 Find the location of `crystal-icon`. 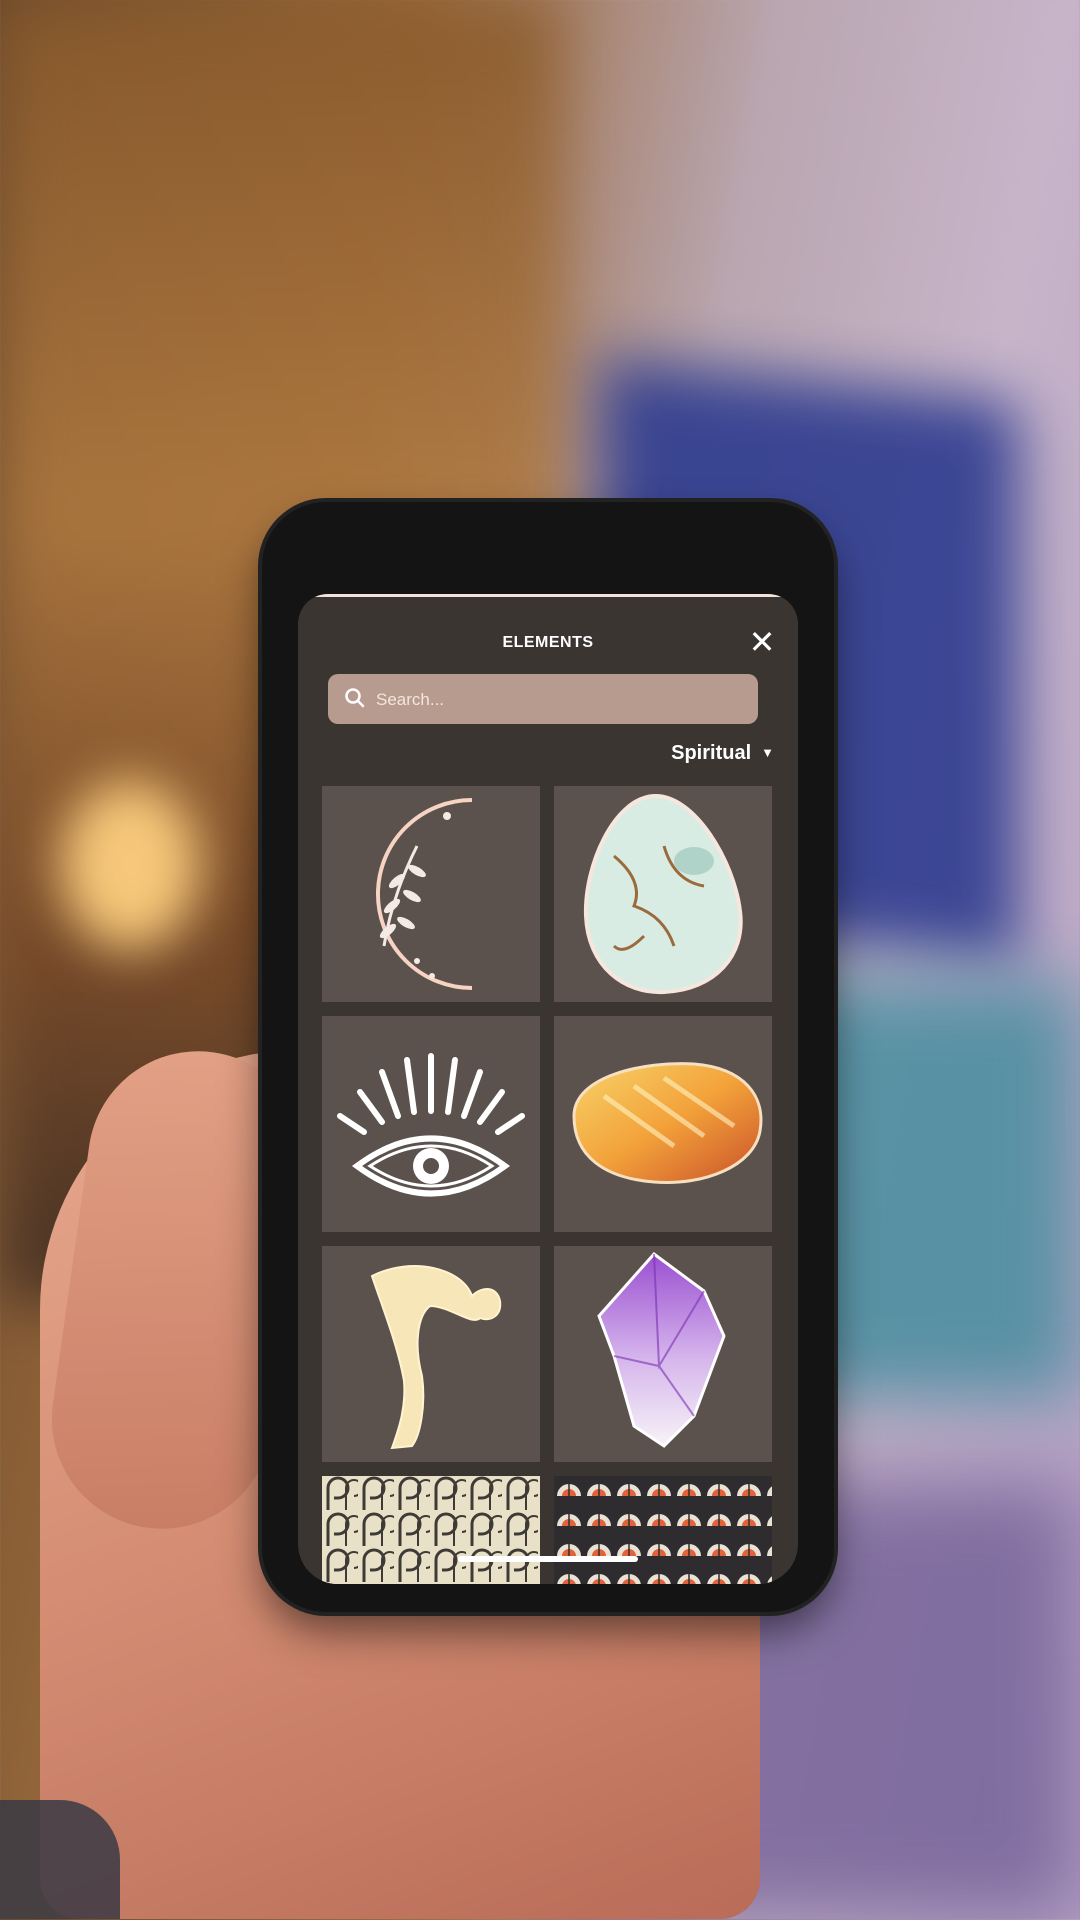

crystal-icon is located at coordinates (661, 1349).